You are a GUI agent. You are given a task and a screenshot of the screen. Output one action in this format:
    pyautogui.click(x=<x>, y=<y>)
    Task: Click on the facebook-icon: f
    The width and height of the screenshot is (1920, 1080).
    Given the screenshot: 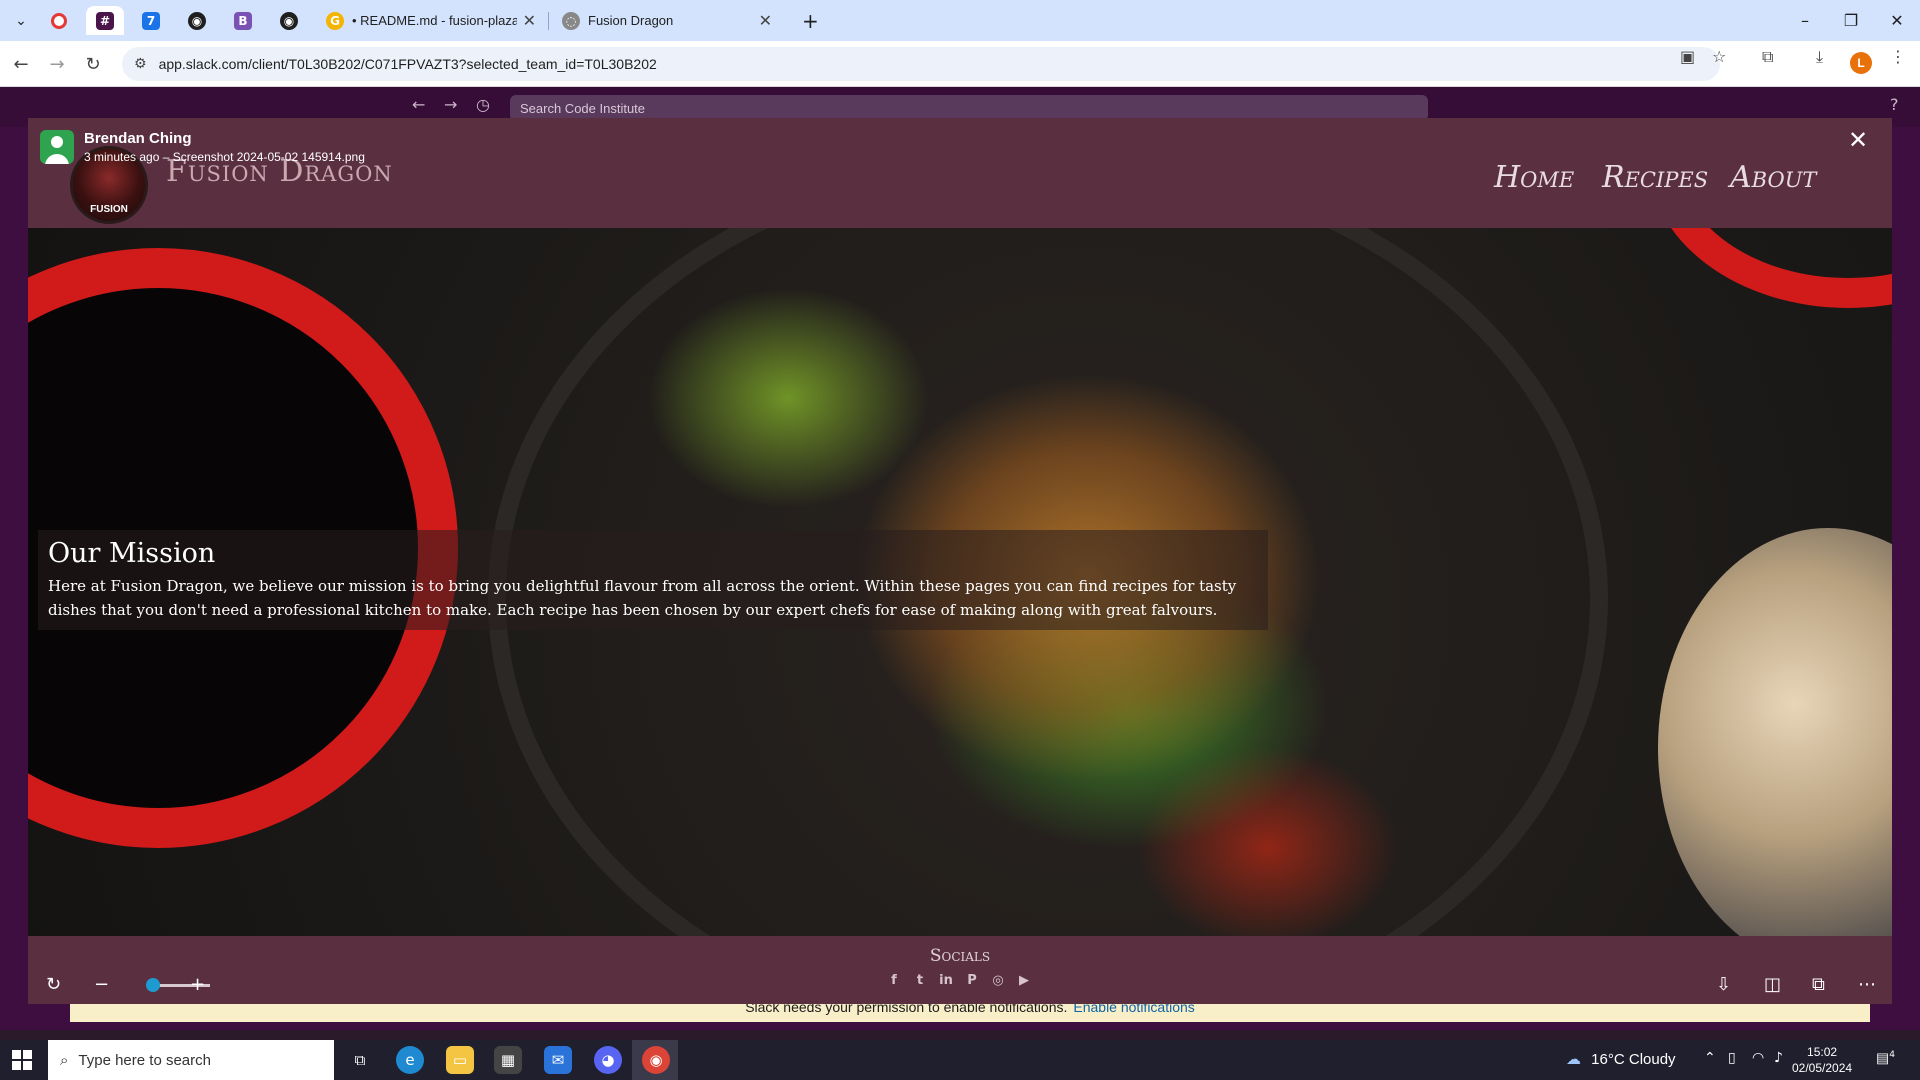 What is the action you would take?
    pyautogui.click(x=894, y=980)
    